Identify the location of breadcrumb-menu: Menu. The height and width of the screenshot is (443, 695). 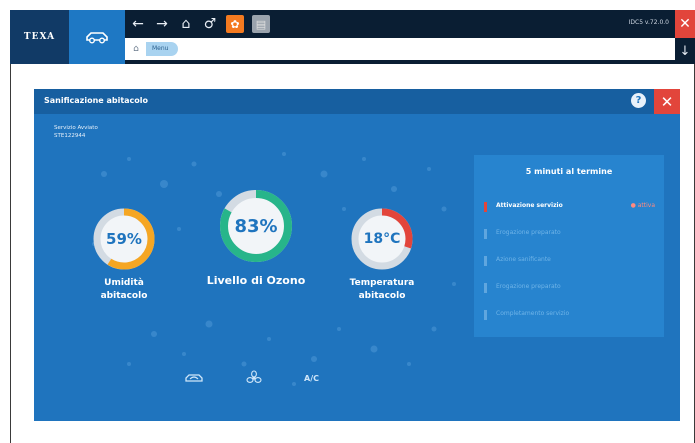
(162, 49).